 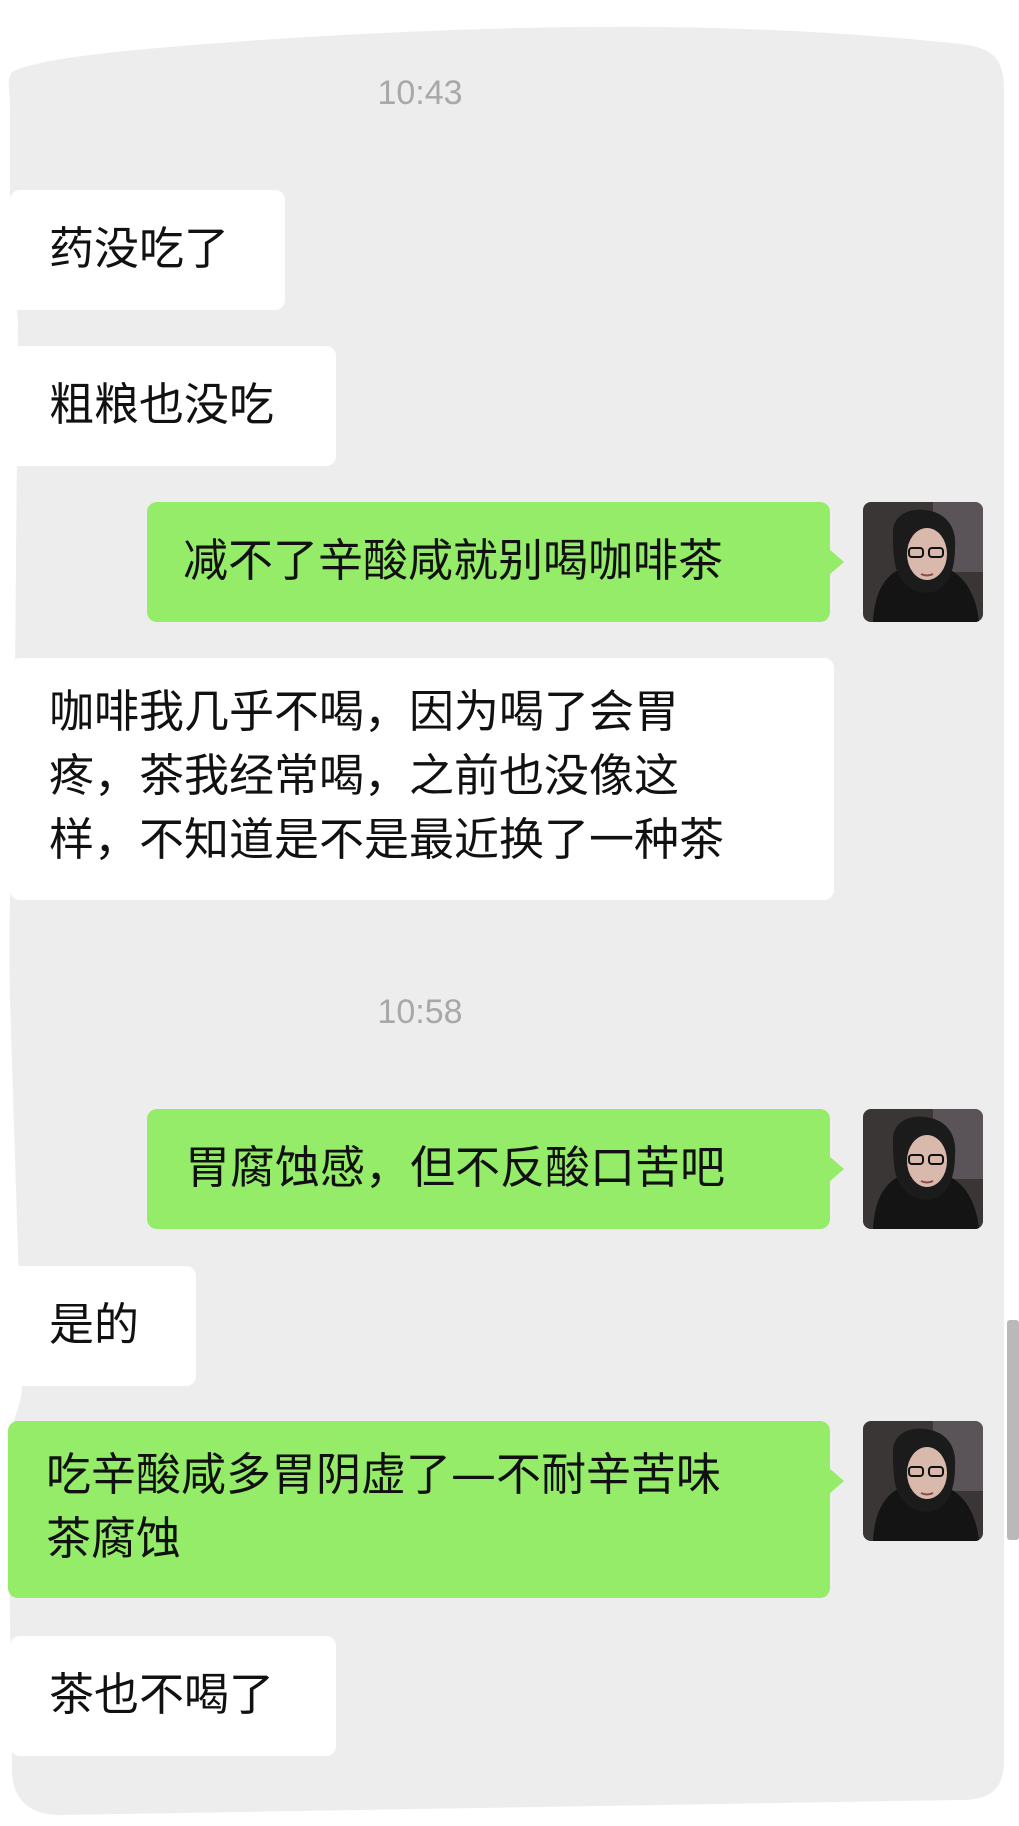 What do you see at coordinates (98, 1326) in the screenshot?
I see `incoming-message-bubble: 是的` at bounding box center [98, 1326].